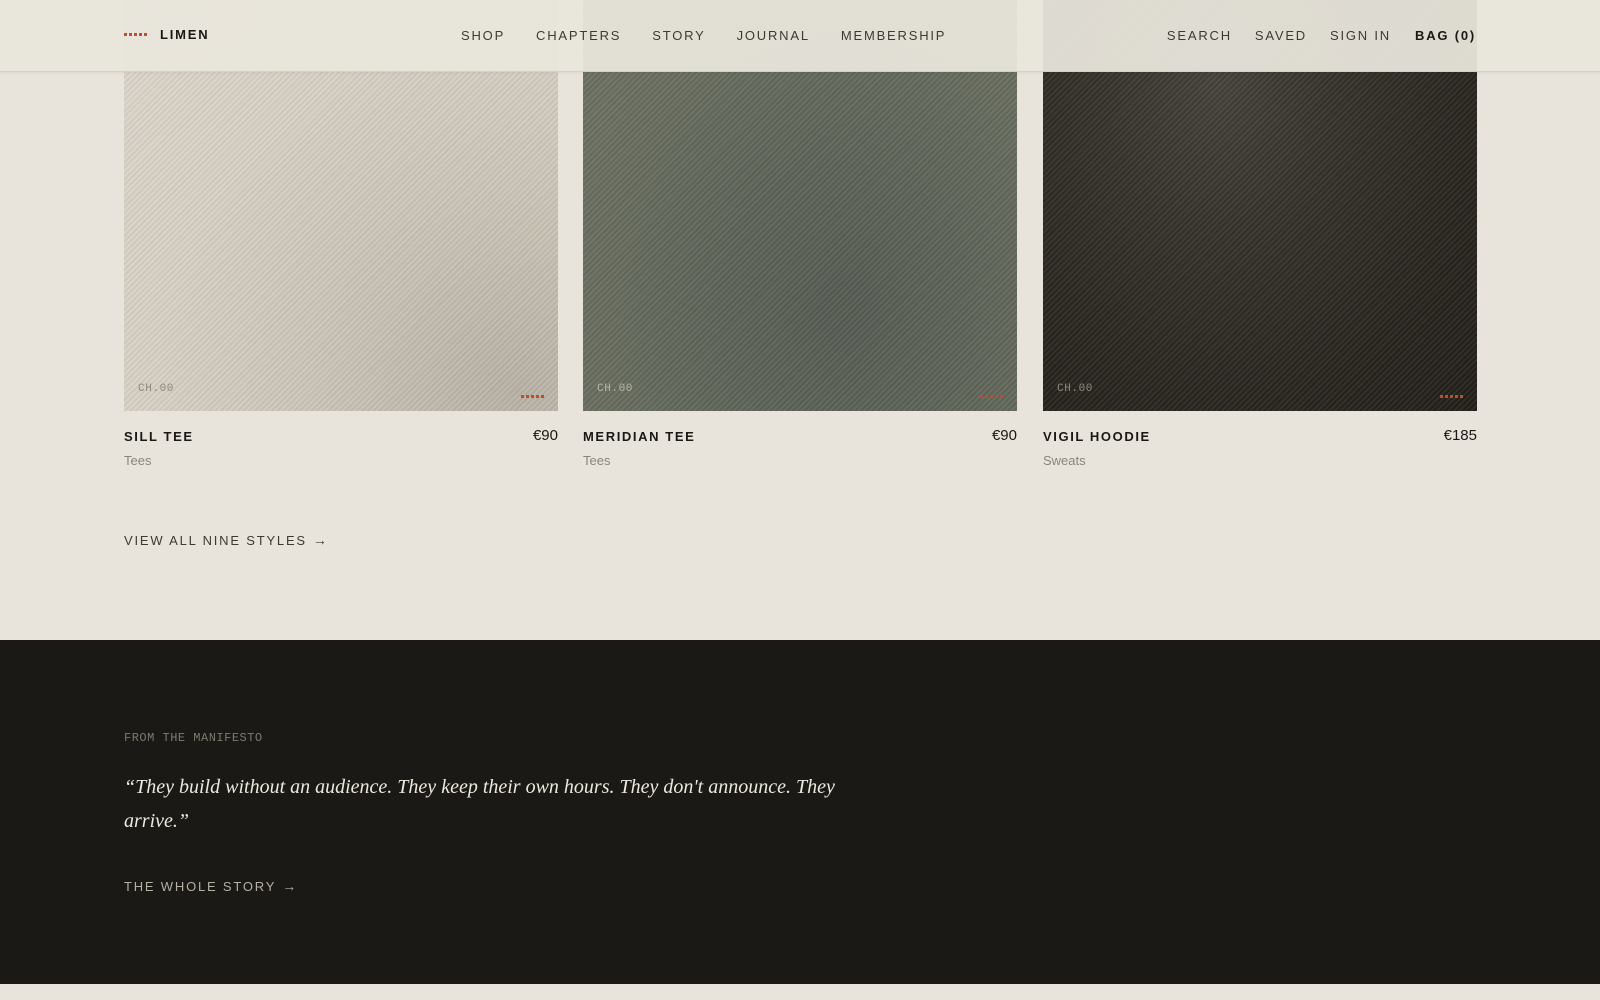 The image size is (1600, 1000). What do you see at coordinates (639, 436) in the screenshot?
I see `product-name: MERIDIAN TEE` at bounding box center [639, 436].